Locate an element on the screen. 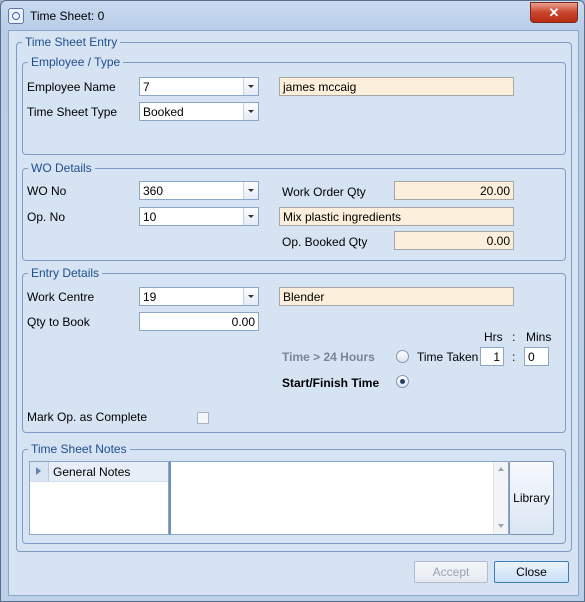  close-button: Close is located at coordinates (531, 572).